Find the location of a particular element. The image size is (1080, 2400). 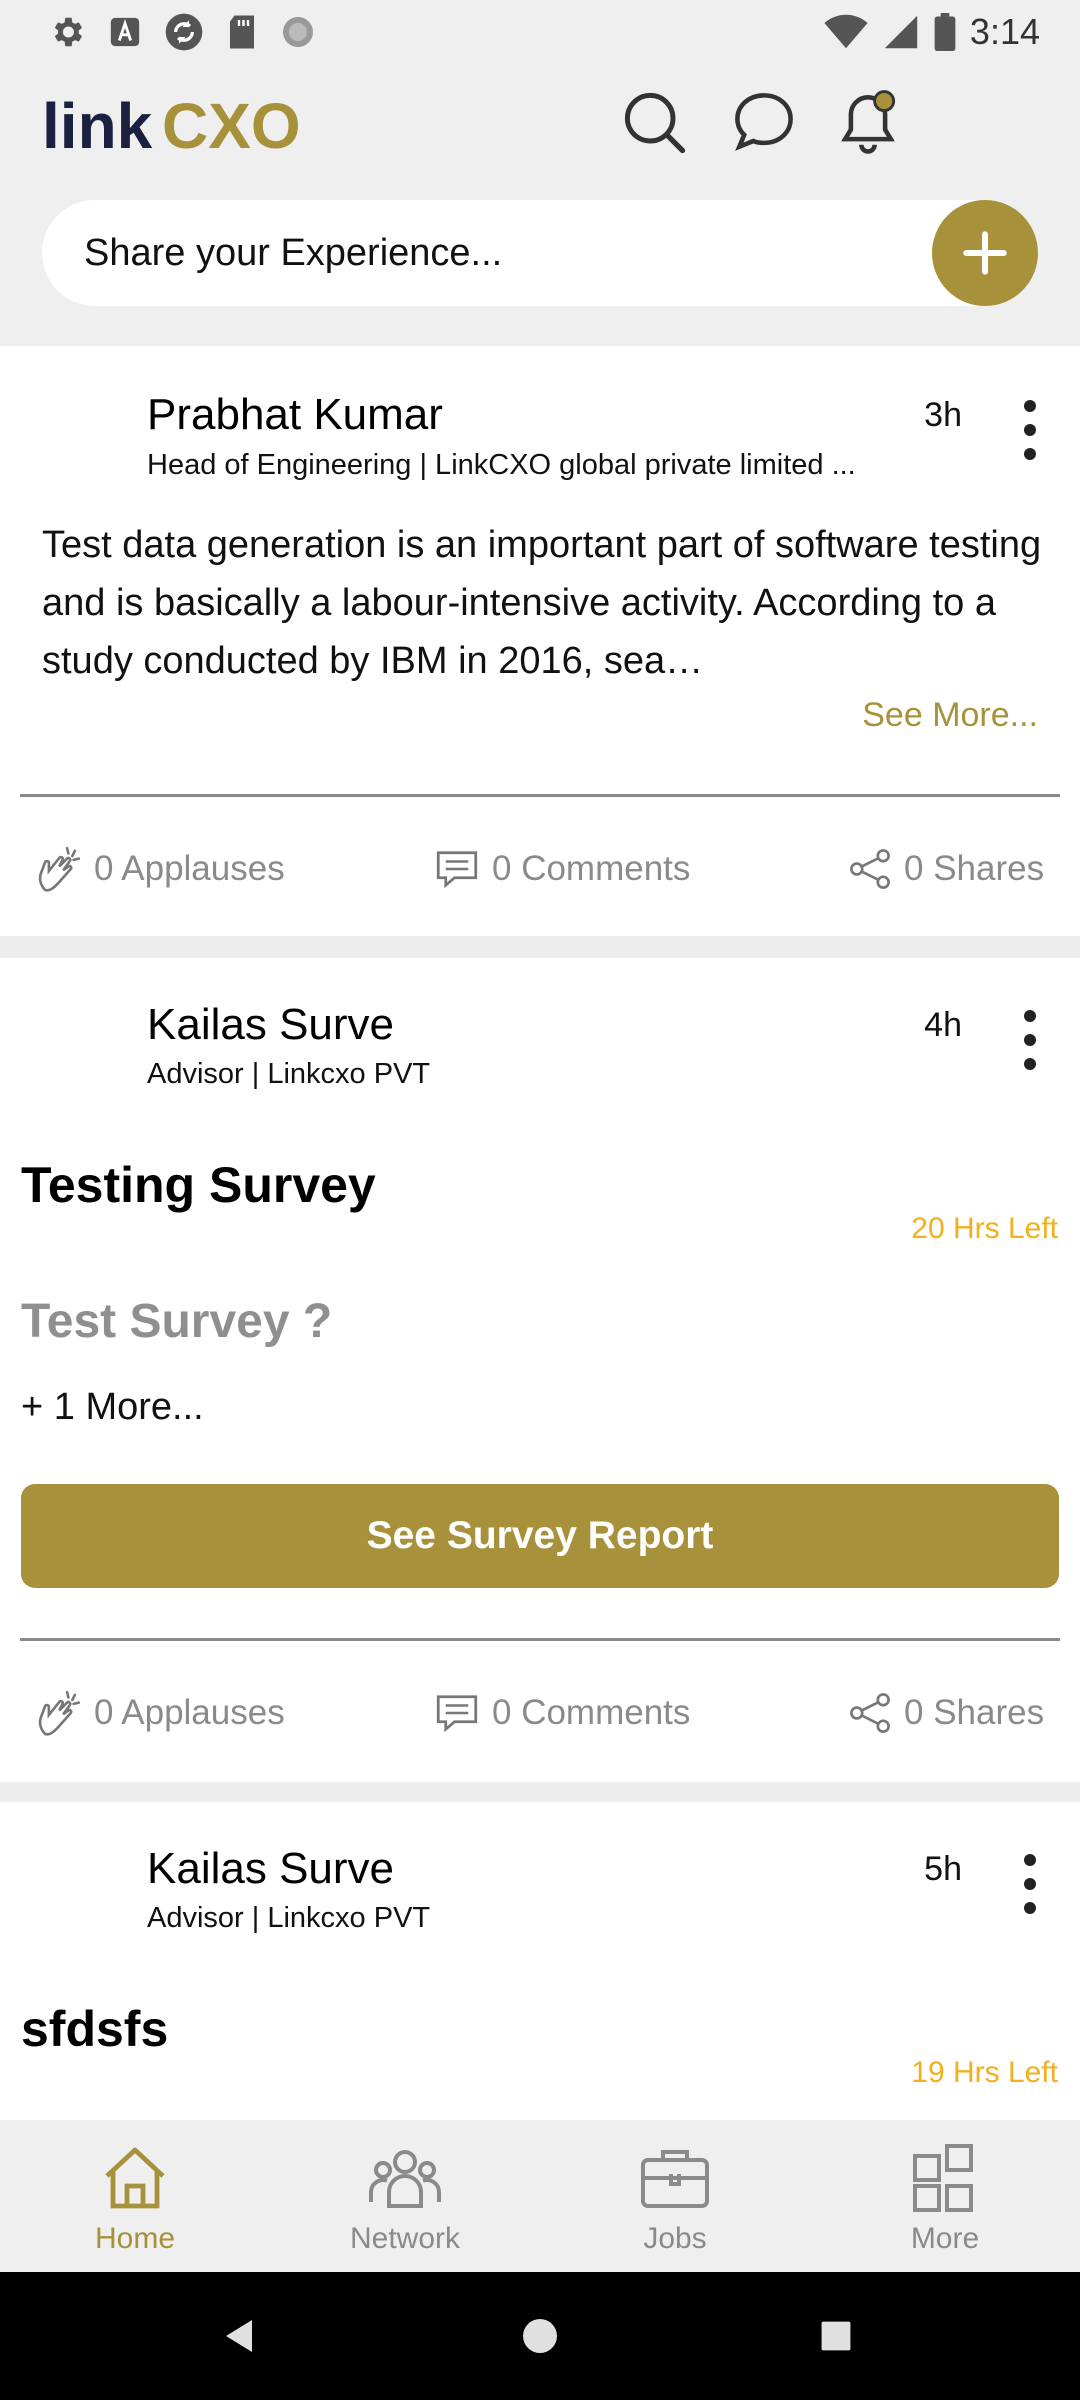

sync-icon is located at coordinates (184, 32).